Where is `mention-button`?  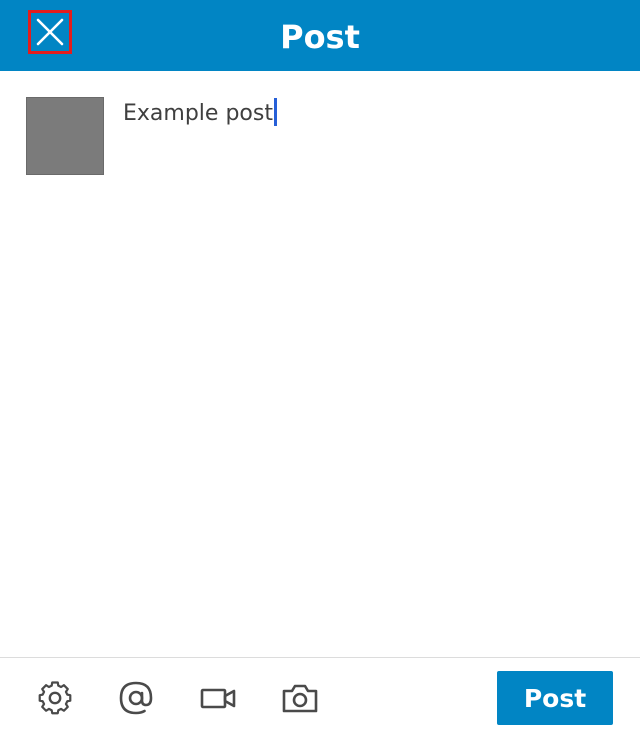
mention-button is located at coordinates (136, 698).